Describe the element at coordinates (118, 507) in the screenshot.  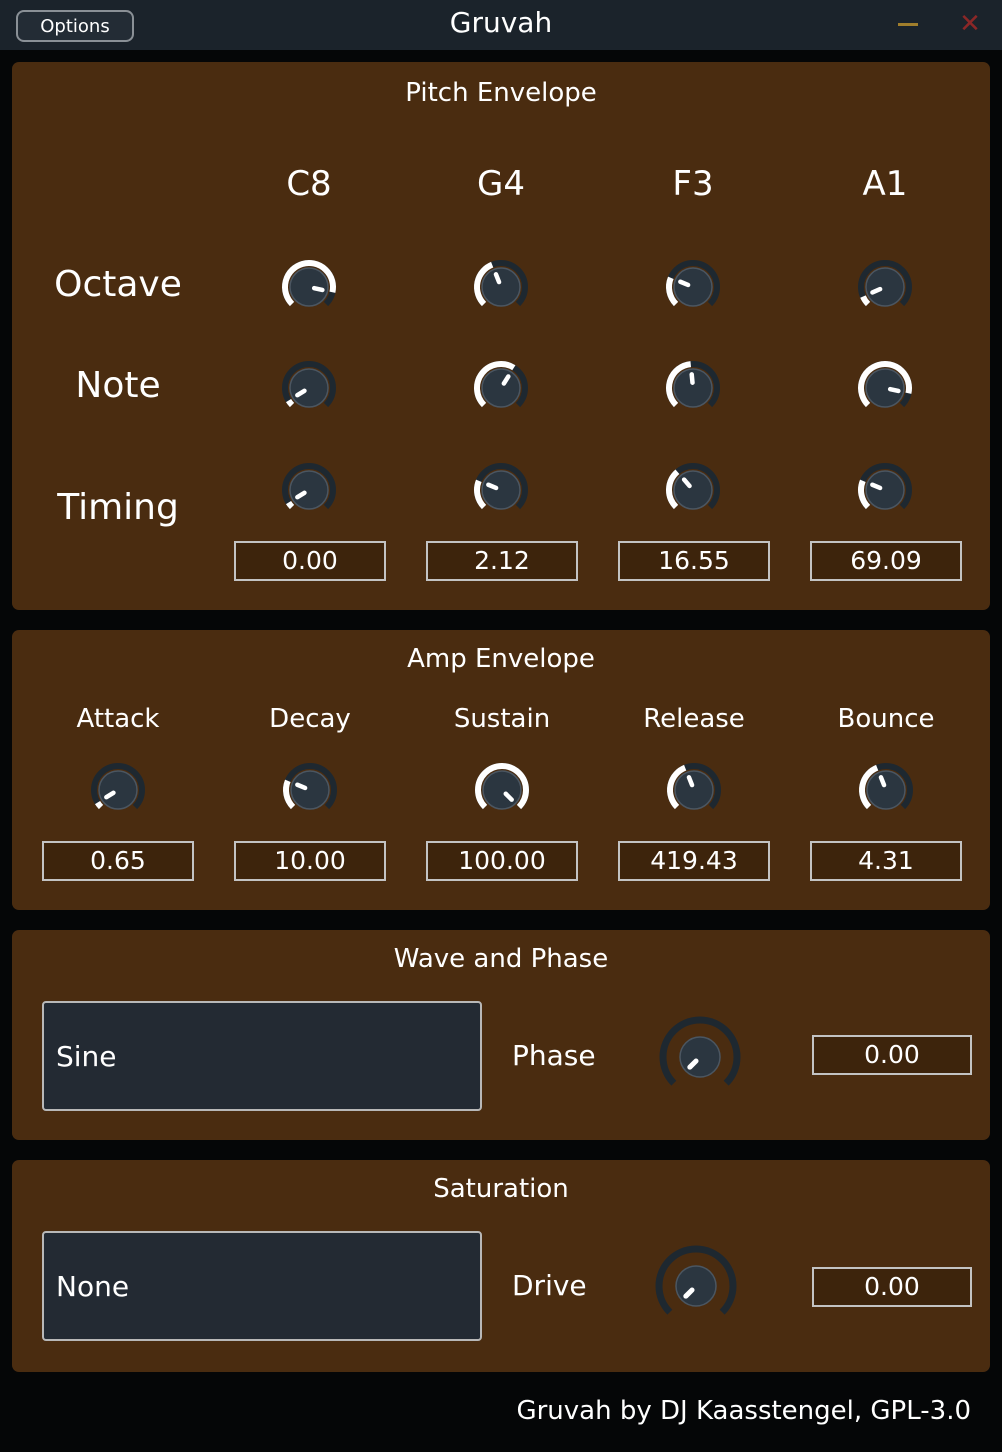
I see `row-label-timing: Timing` at that location.